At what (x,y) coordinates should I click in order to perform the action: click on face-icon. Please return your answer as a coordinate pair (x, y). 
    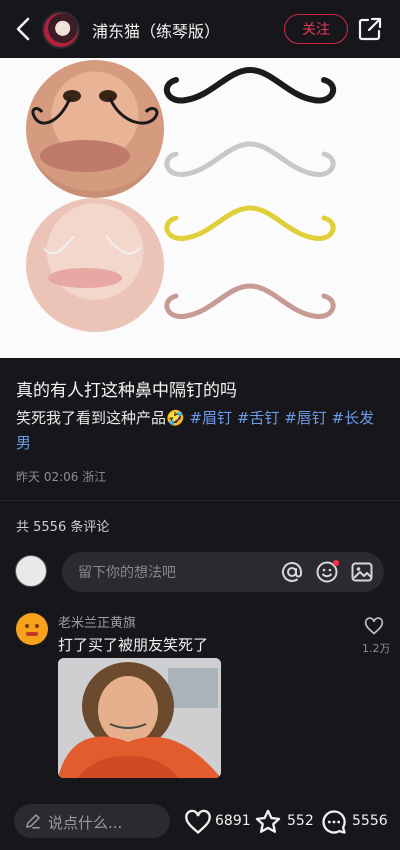
    Looking at the image, I should click on (32, 630).